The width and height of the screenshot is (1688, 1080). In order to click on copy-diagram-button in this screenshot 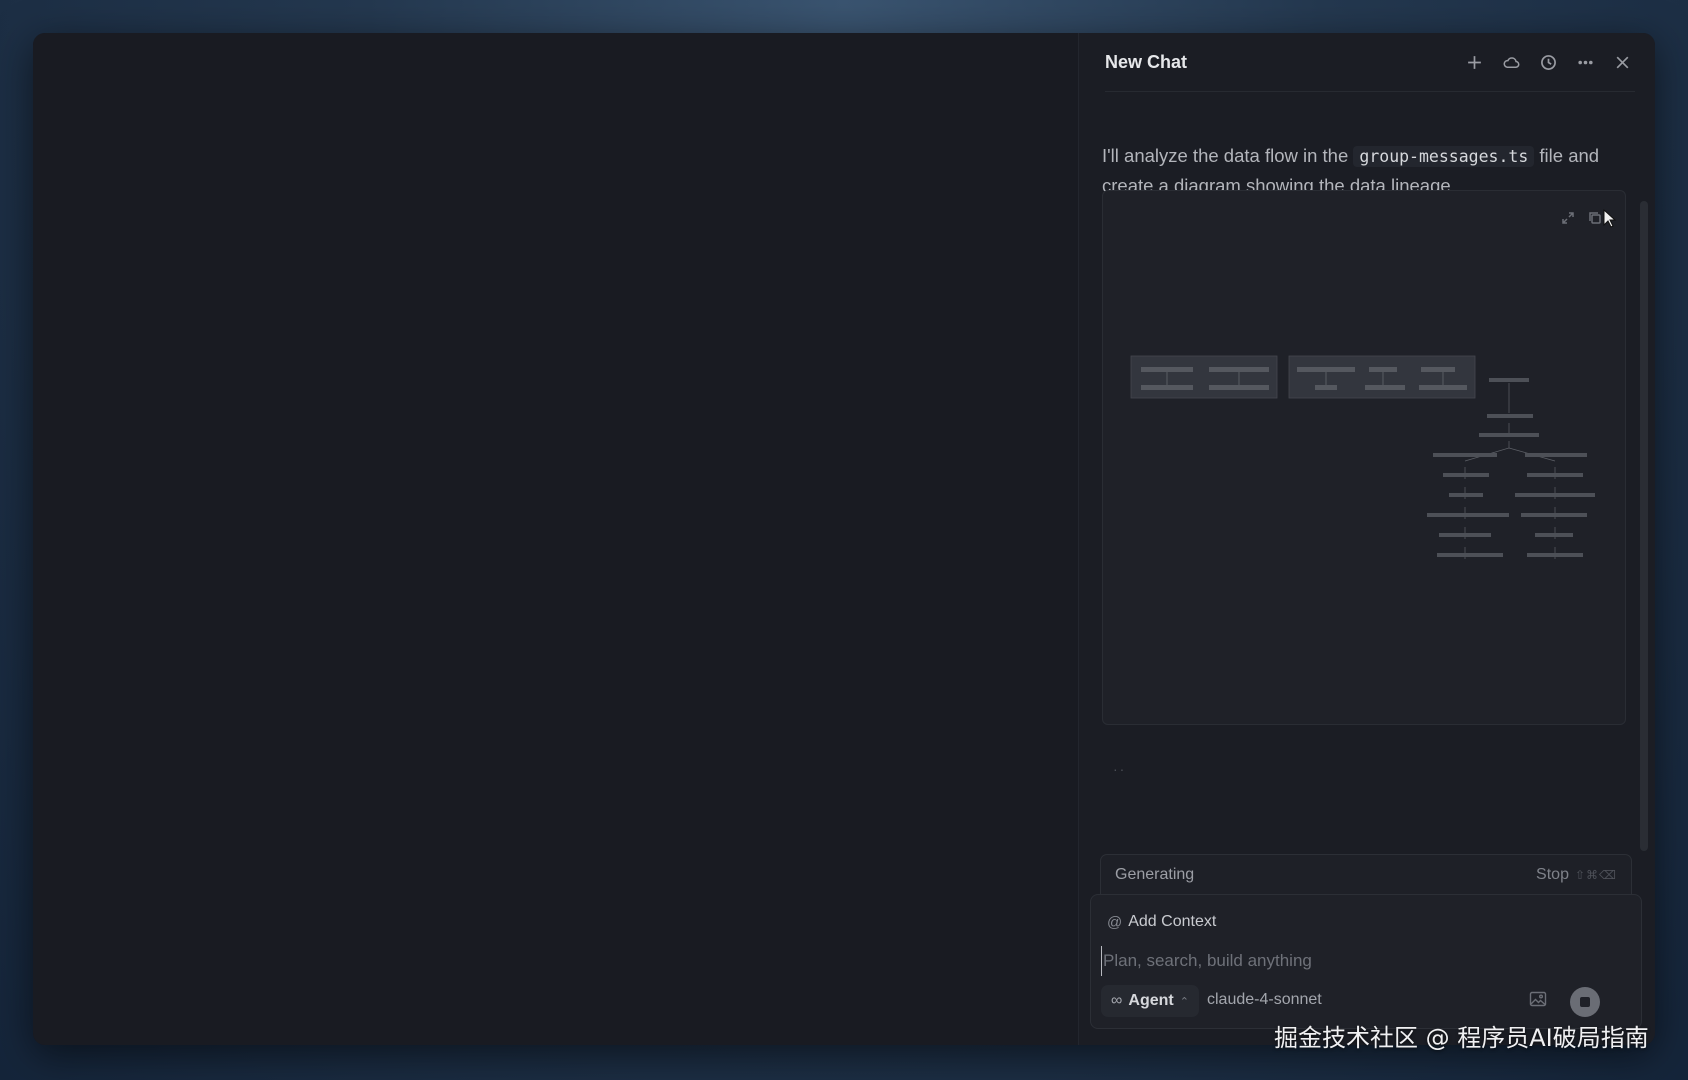, I will do `click(1595, 218)`.